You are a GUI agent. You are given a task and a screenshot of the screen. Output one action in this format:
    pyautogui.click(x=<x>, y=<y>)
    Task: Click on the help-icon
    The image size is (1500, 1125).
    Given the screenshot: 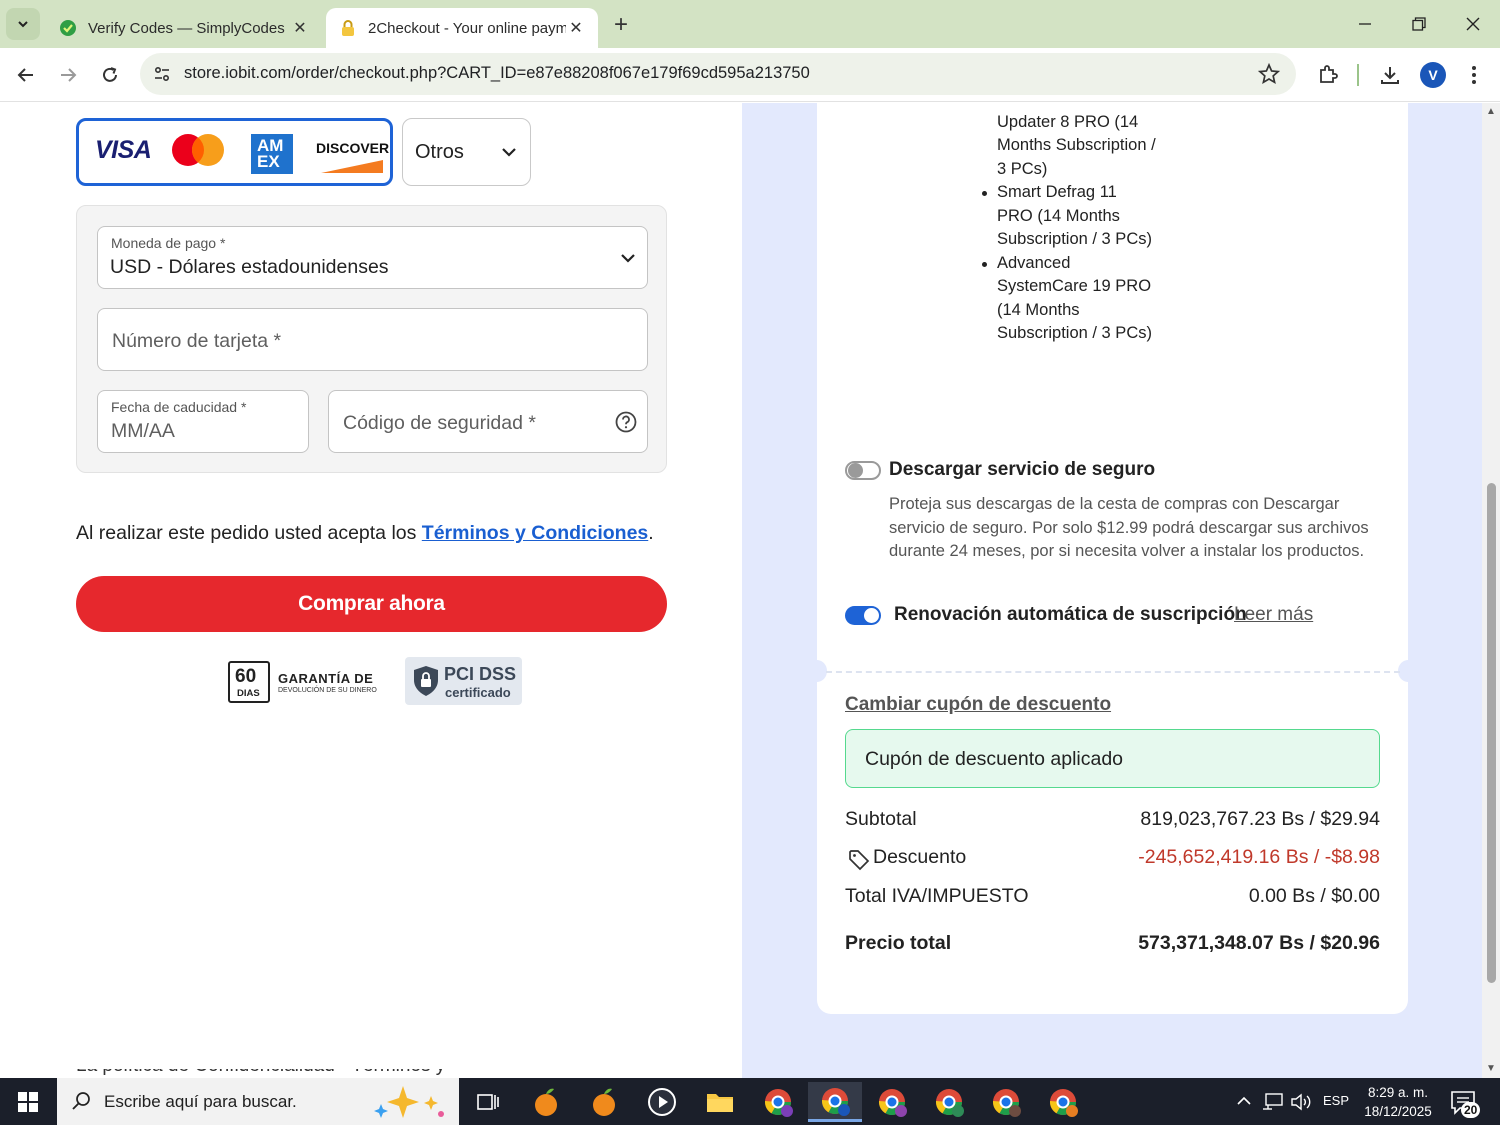 What is the action you would take?
    pyautogui.click(x=626, y=422)
    